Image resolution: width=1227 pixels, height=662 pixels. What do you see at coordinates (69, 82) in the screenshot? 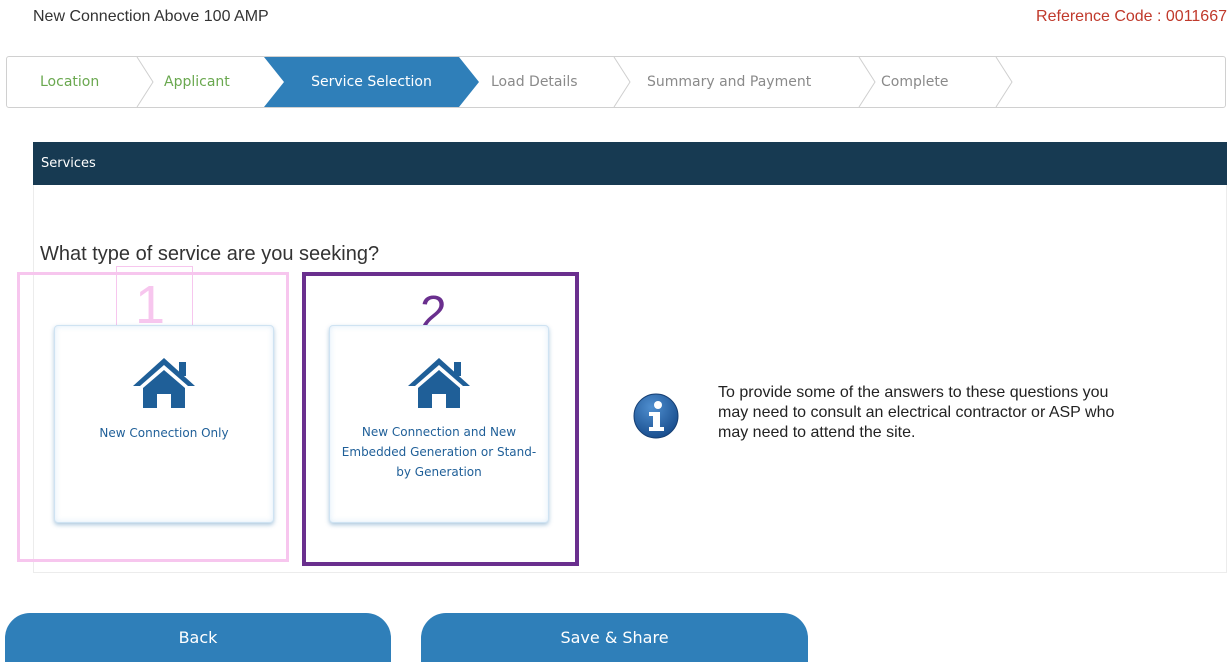
I see `step-location: Location` at bounding box center [69, 82].